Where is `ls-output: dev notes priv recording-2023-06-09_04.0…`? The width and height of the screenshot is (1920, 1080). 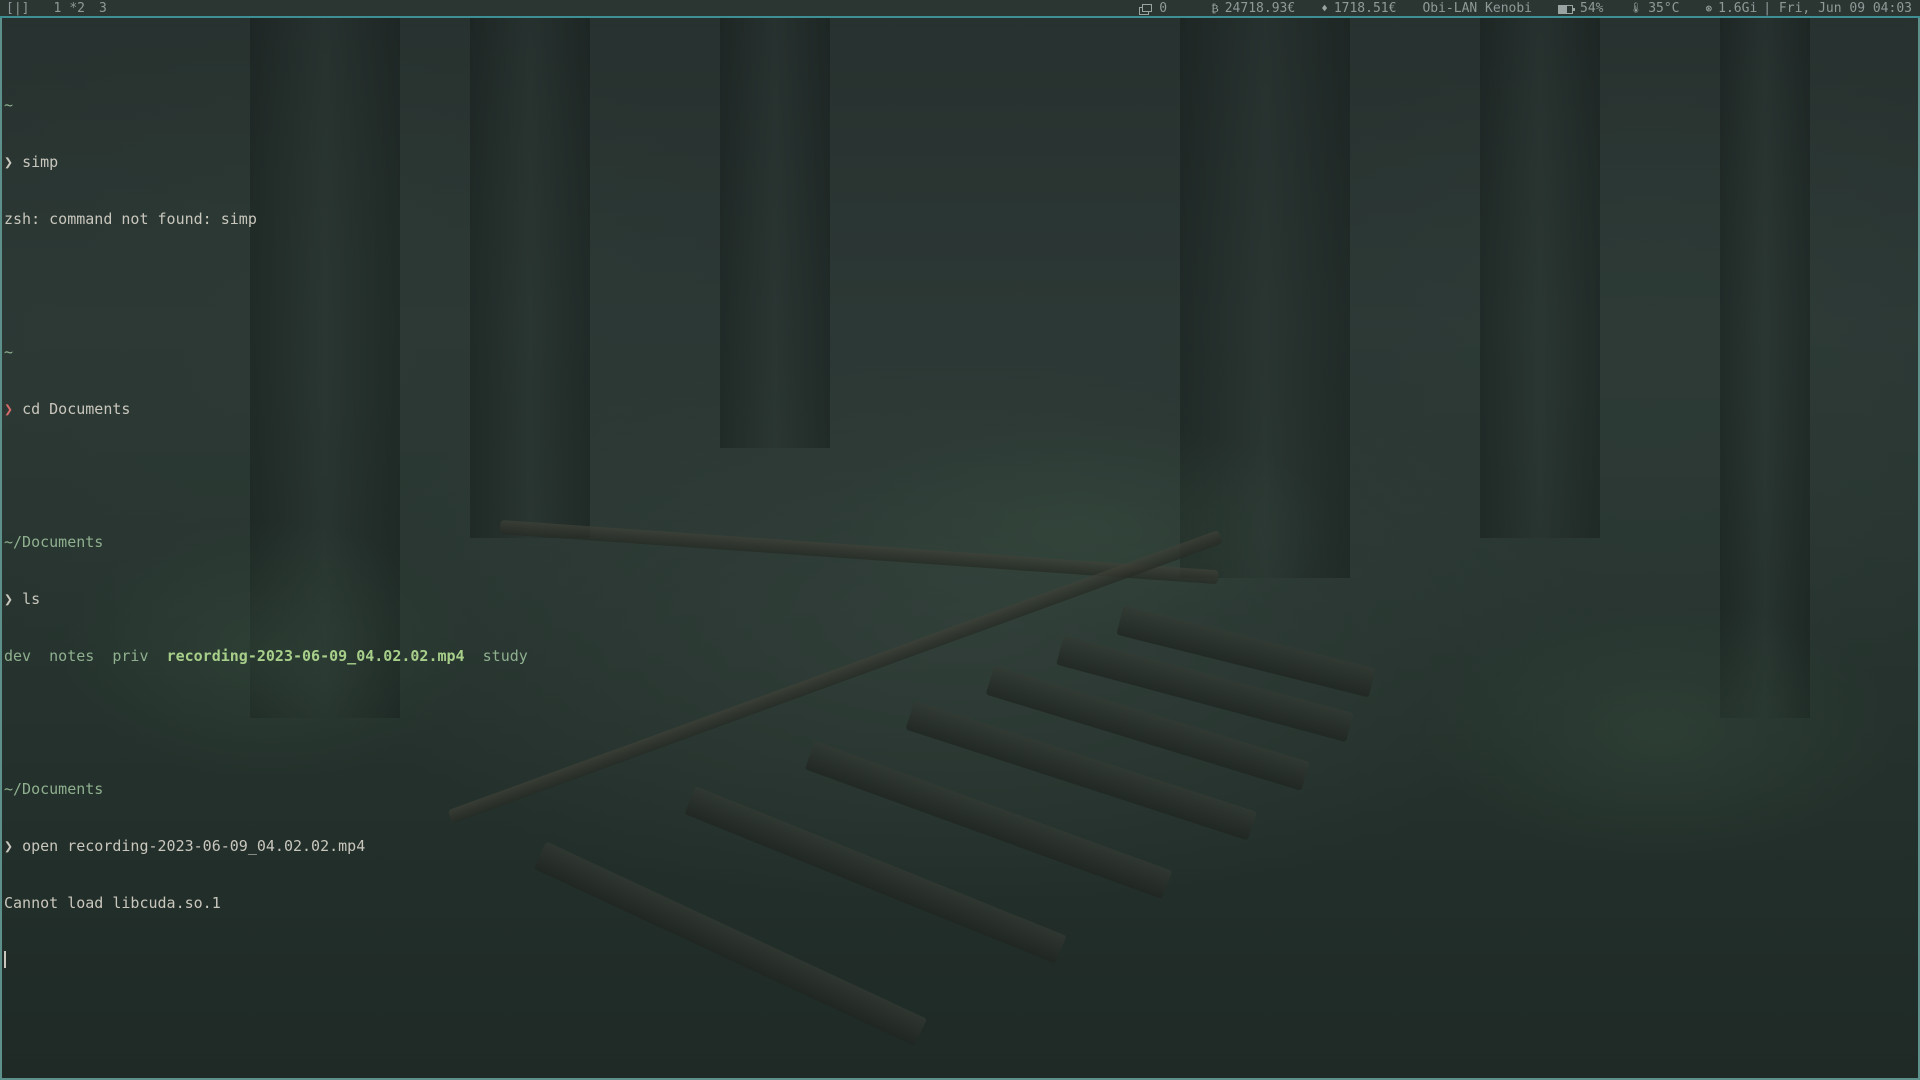
ls-output: dev notes priv recording-2023-06-09_04.0… is located at coordinates (266, 656).